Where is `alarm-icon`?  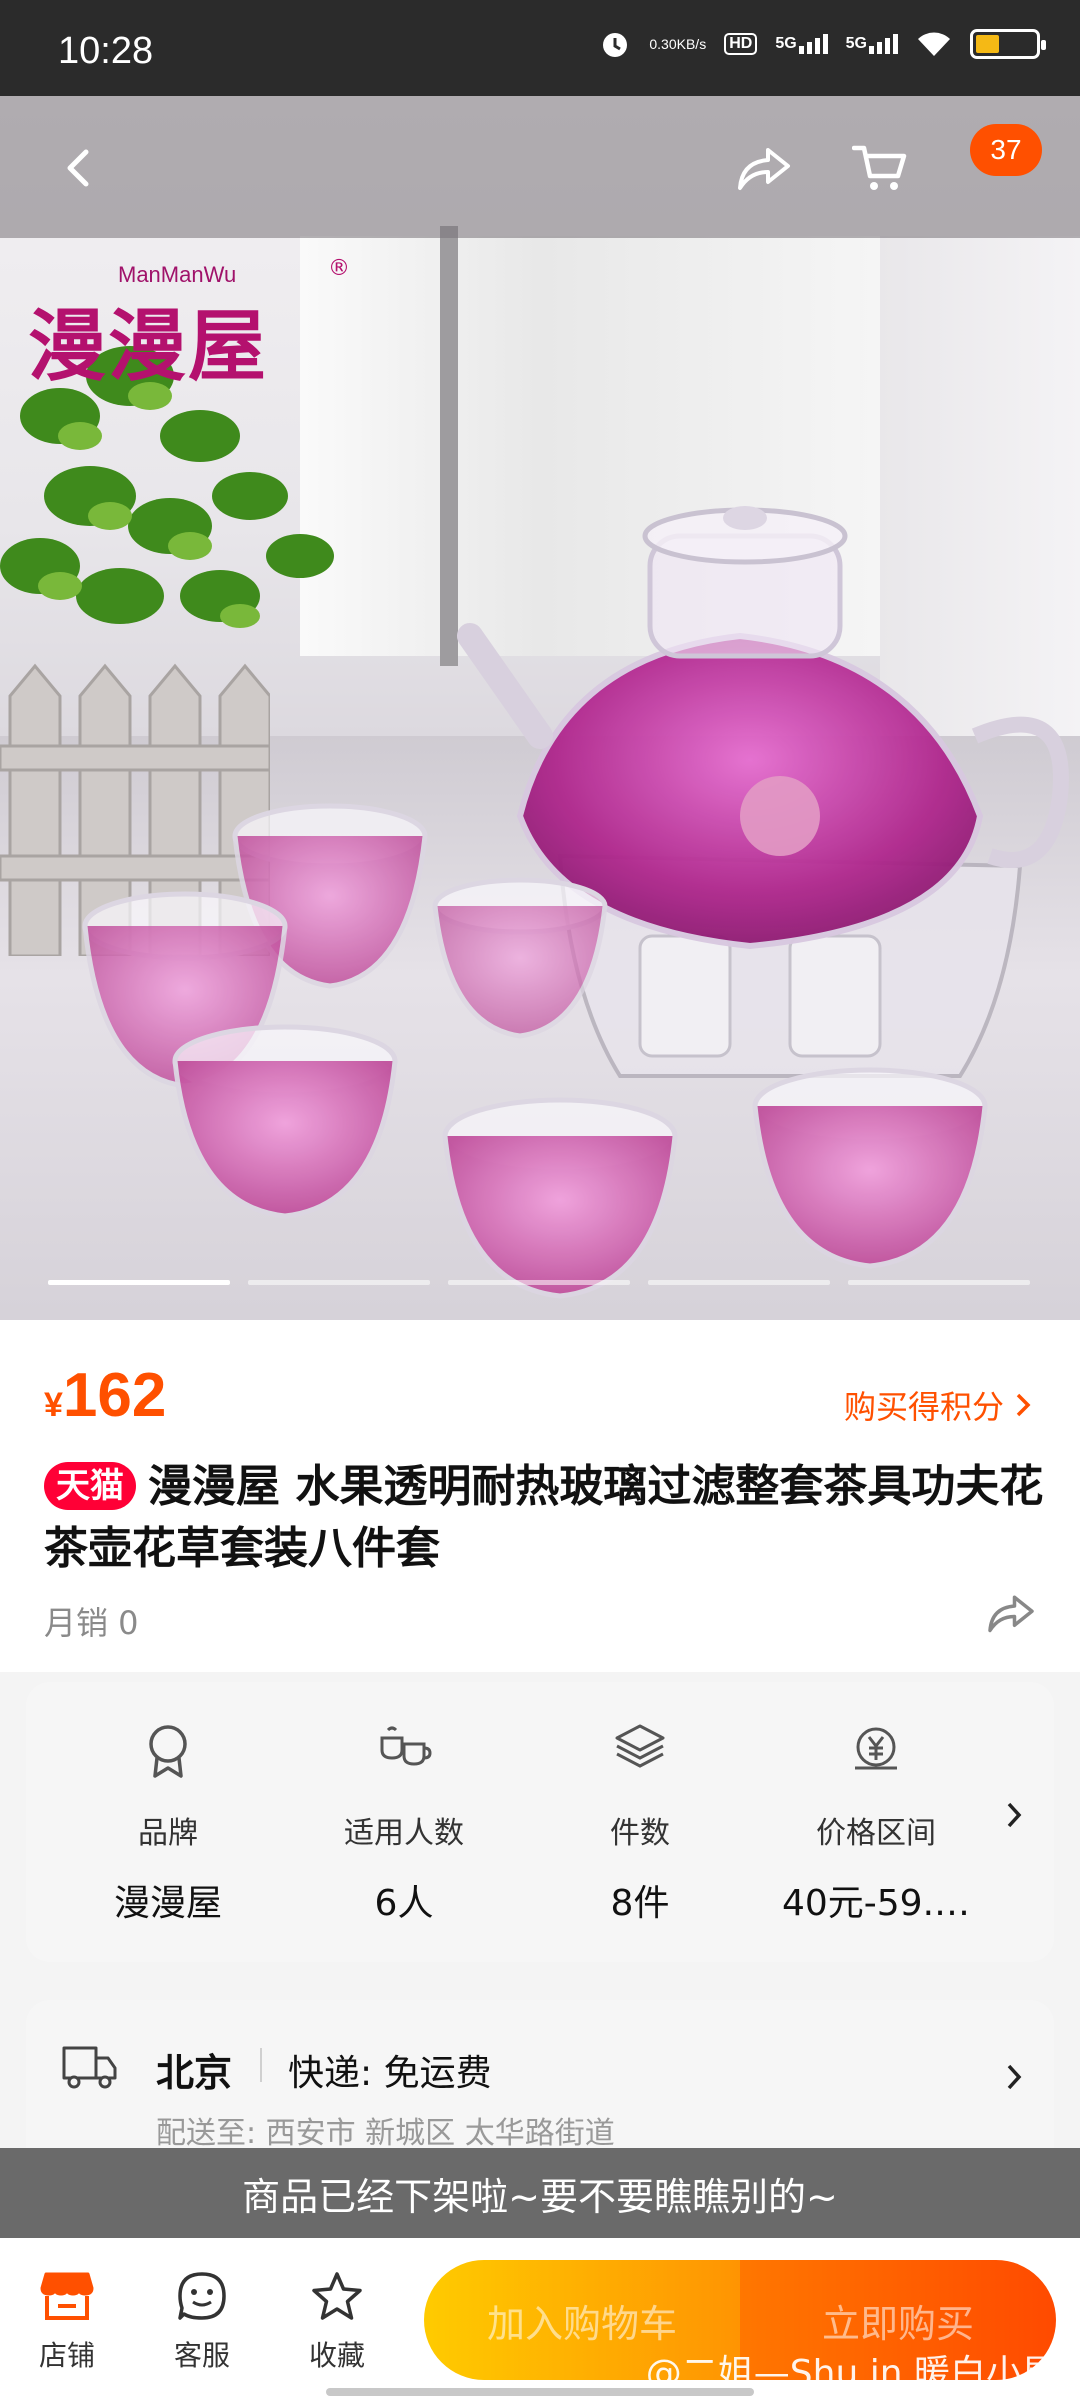 alarm-icon is located at coordinates (615, 44).